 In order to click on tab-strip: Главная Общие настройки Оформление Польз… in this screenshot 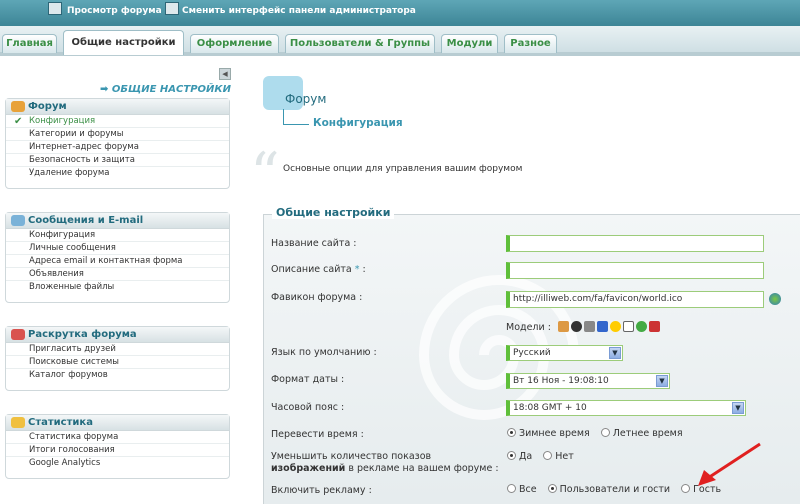, I will do `click(400, 41)`.